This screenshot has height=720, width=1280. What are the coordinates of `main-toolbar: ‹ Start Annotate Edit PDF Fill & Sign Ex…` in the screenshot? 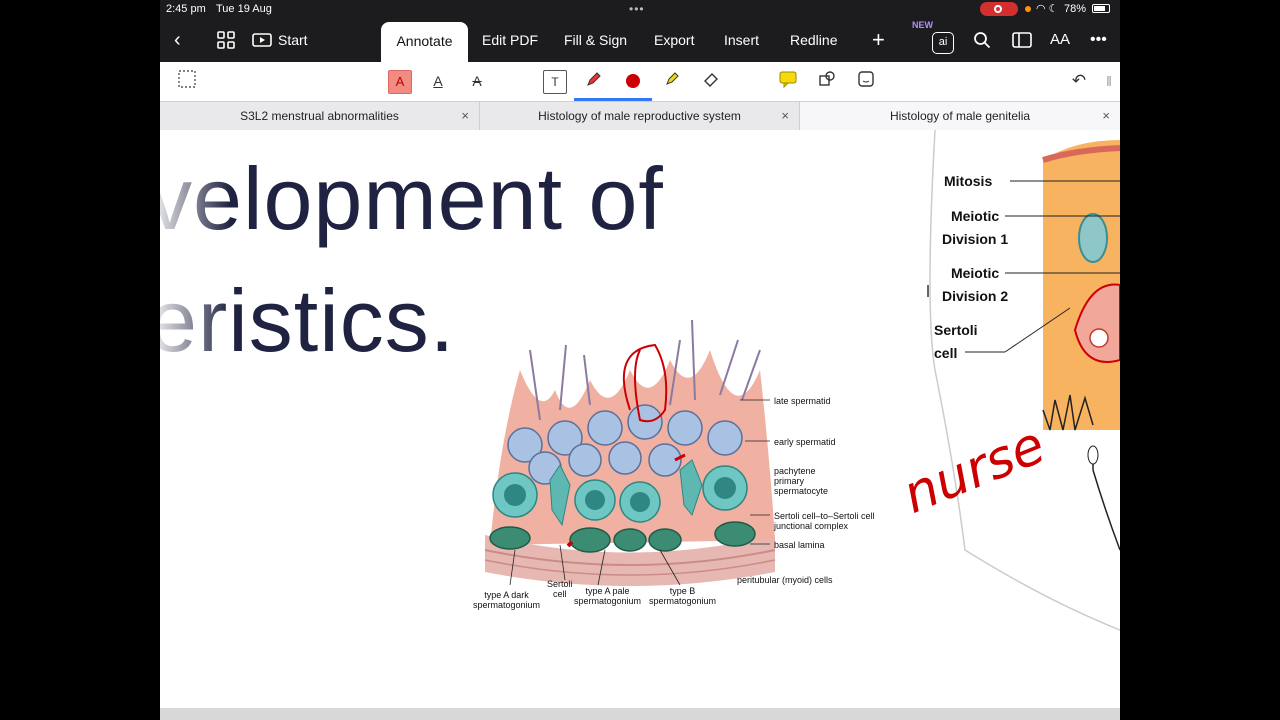 It's located at (640, 41).